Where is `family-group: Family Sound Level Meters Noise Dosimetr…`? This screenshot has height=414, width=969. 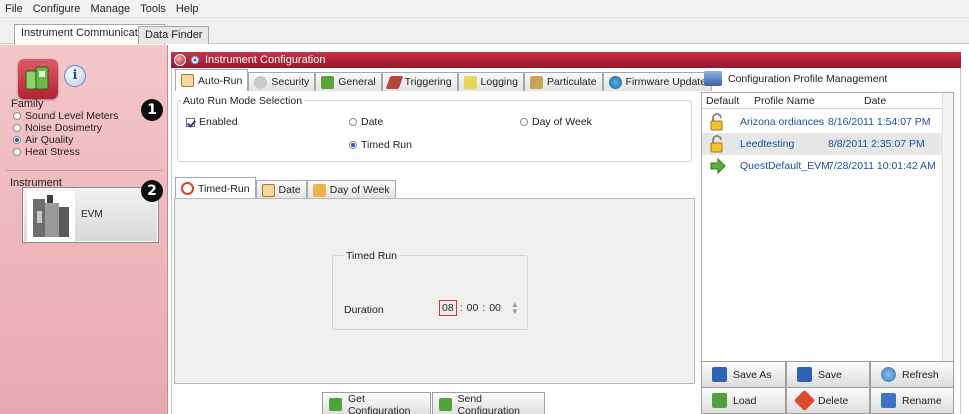 family-group: Family Sound Level Meters Noise Dosimetr… is located at coordinates (84, 133).